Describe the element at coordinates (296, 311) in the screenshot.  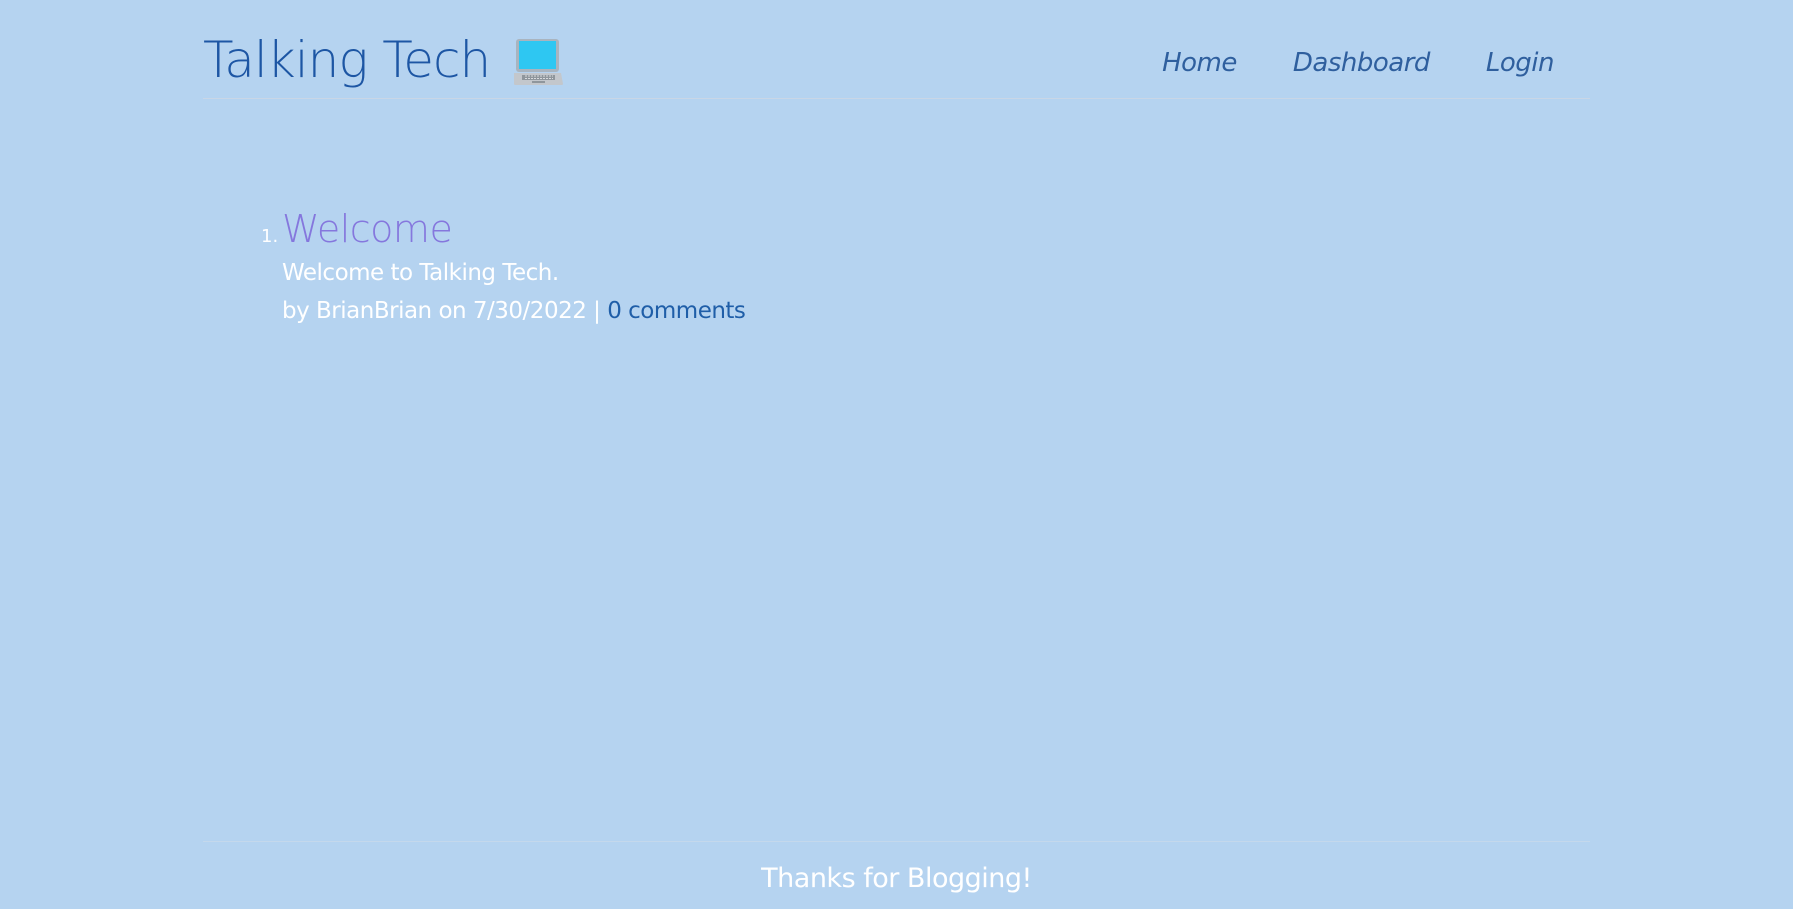
I see `post-meta-prefix: by` at that location.